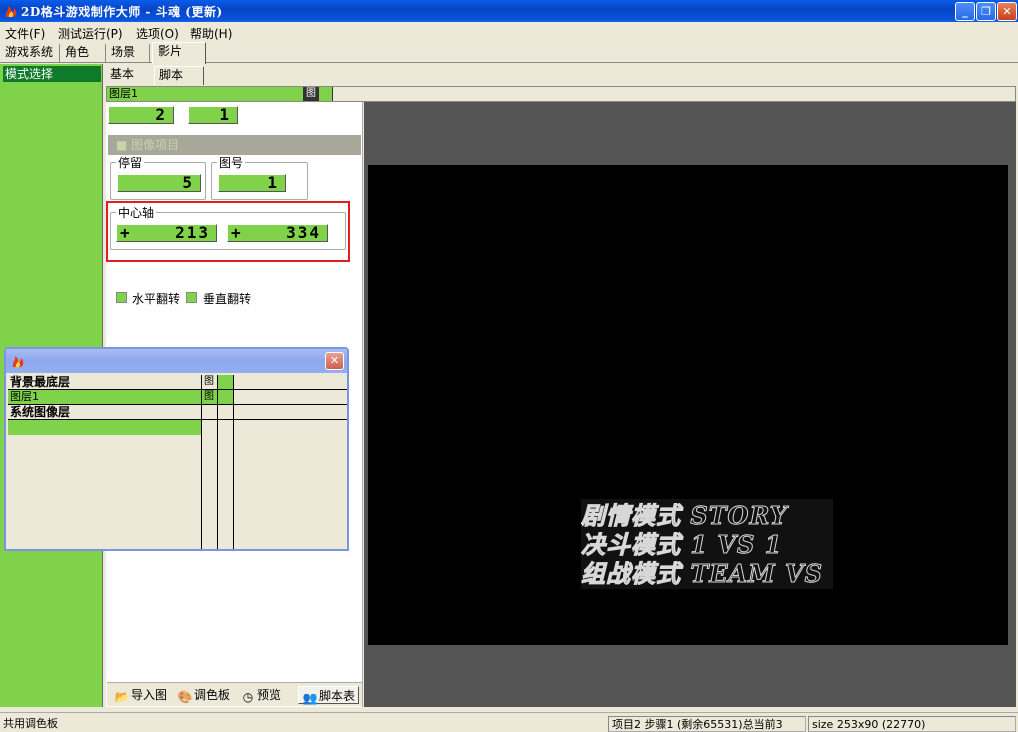  What do you see at coordinates (234, 145) in the screenshot?
I see `section-bar: ■ 图像项目` at bounding box center [234, 145].